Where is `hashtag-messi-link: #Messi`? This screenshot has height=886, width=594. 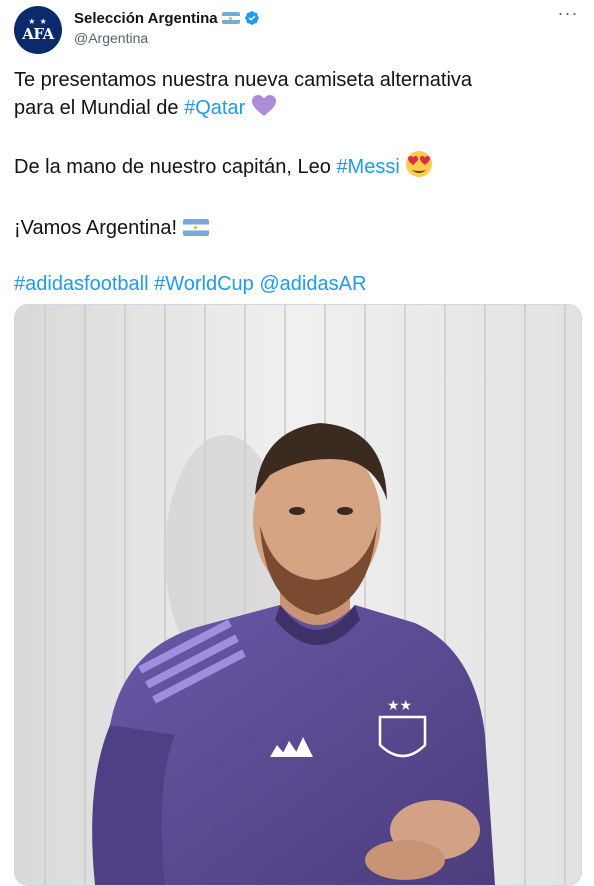
hashtag-messi-link: #Messi is located at coordinates (367, 167).